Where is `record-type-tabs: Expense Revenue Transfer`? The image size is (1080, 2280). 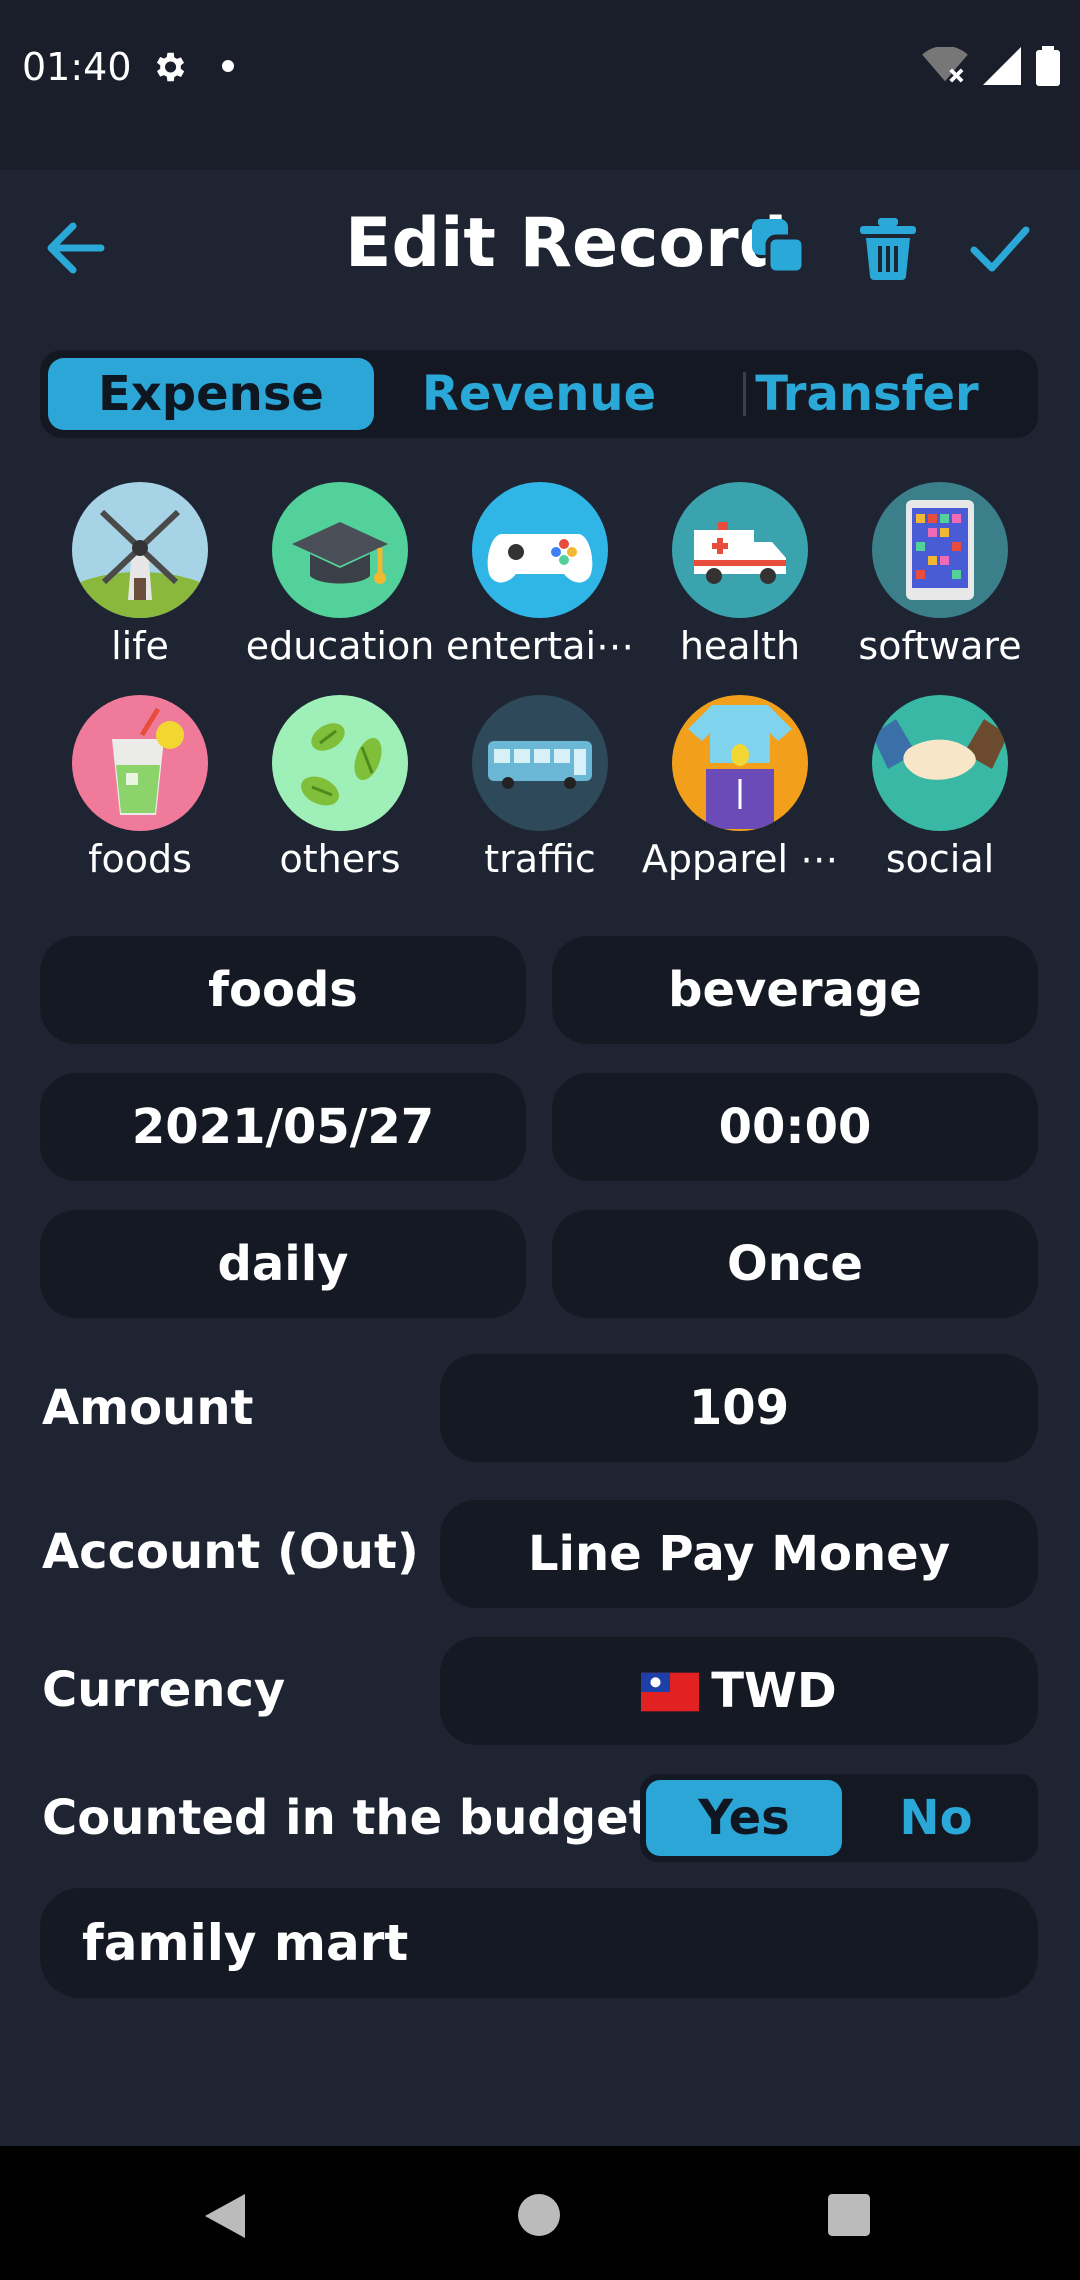
record-type-tabs: Expense Revenue Transfer is located at coordinates (539, 394).